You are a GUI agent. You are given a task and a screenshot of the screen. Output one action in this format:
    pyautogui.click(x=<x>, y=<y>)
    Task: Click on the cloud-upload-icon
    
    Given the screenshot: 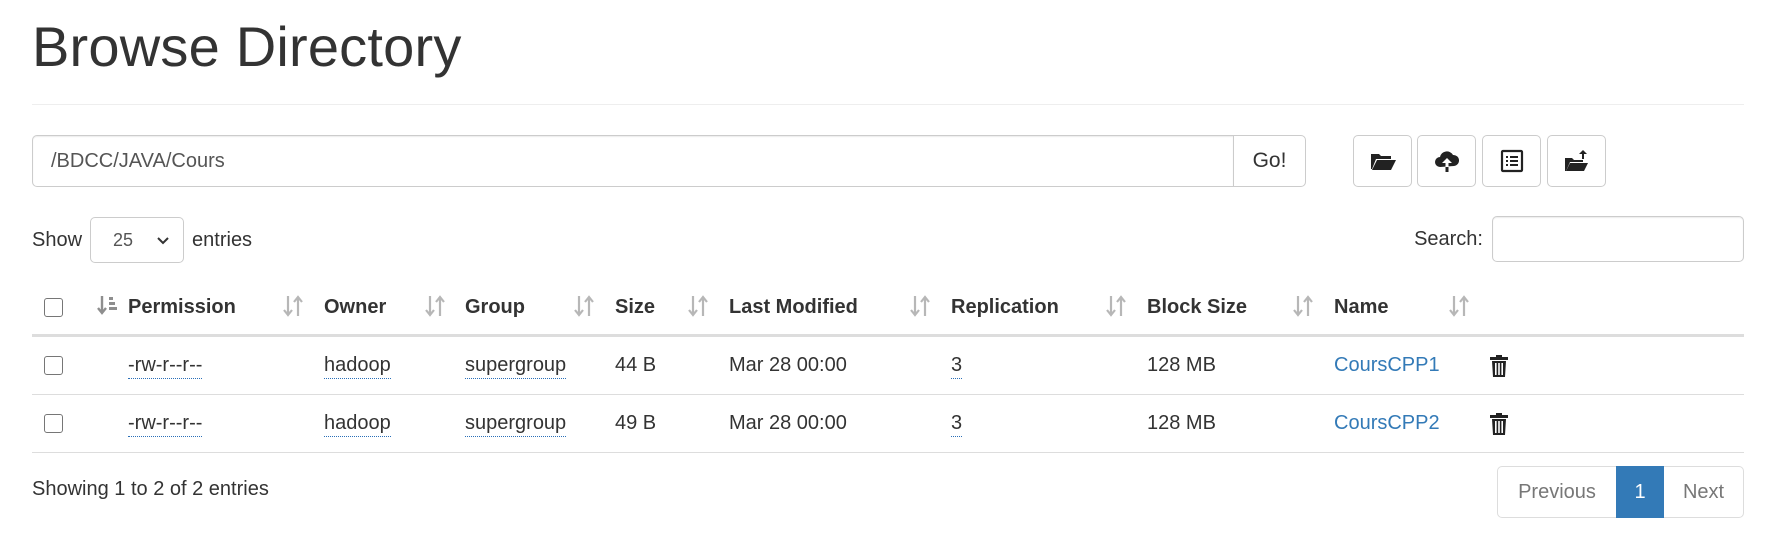 What is the action you would take?
    pyautogui.click(x=1446, y=161)
    